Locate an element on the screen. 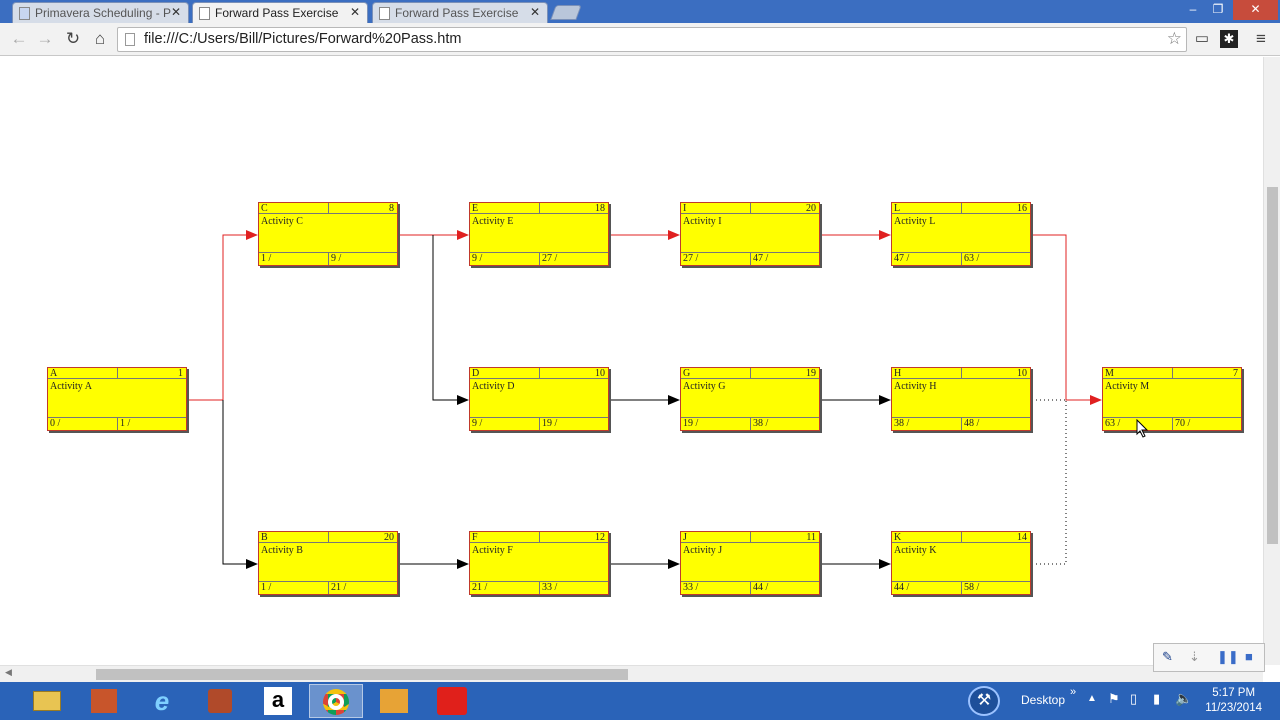 The width and height of the screenshot is (1280, 720). annotation-toolbar: ✎ ⇣ ❚❚ ■ is located at coordinates (1209, 657).